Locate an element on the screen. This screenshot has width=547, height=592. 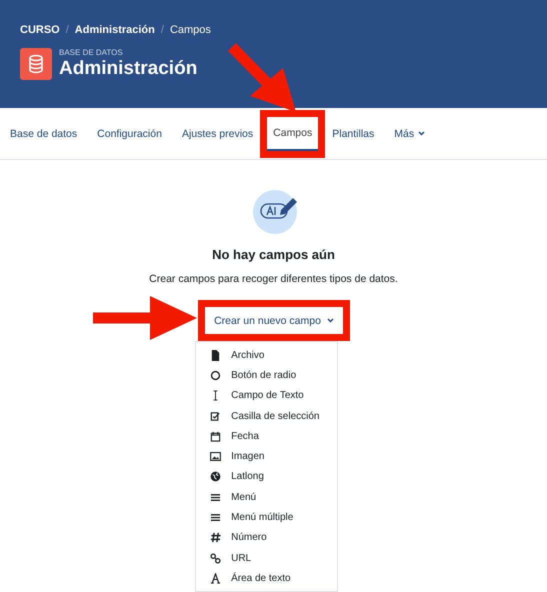
nav-tab: Configuración is located at coordinates (129, 133).